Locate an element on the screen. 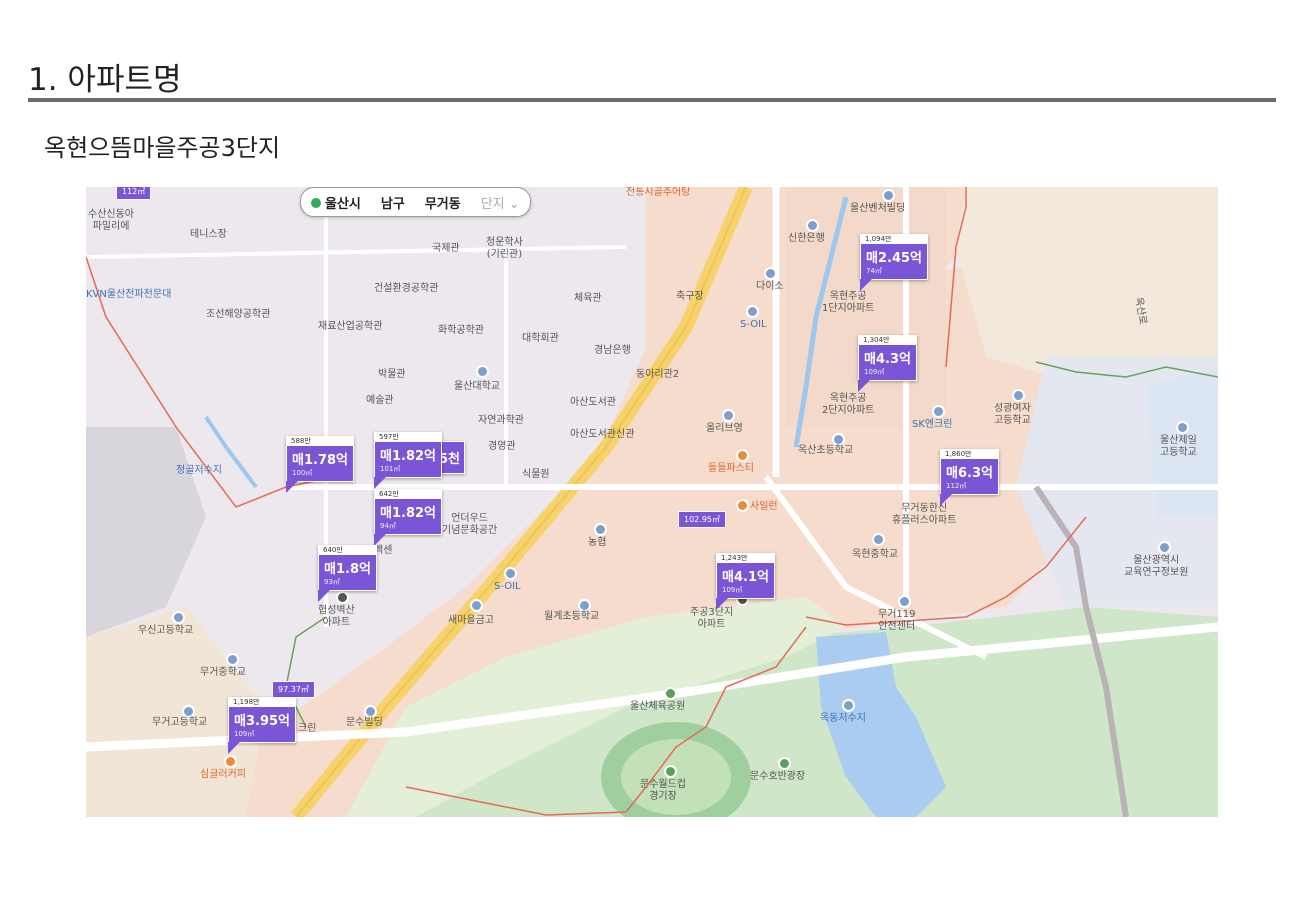 This screenshot has height=902, width=1302. place-label: 아산도서관 is located at coordinates (593, 402).